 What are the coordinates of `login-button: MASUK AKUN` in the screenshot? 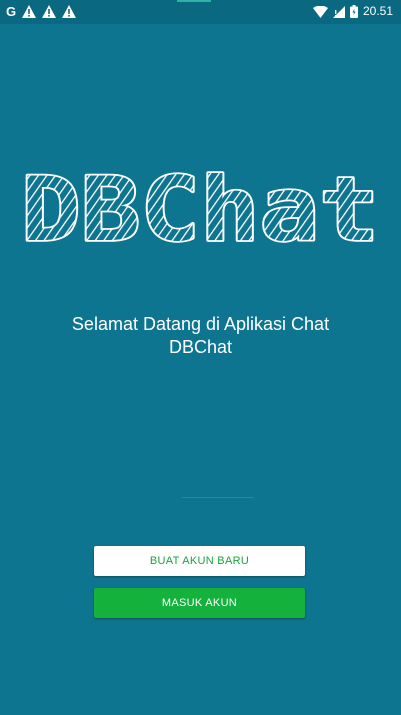 It's located at (199, 603).